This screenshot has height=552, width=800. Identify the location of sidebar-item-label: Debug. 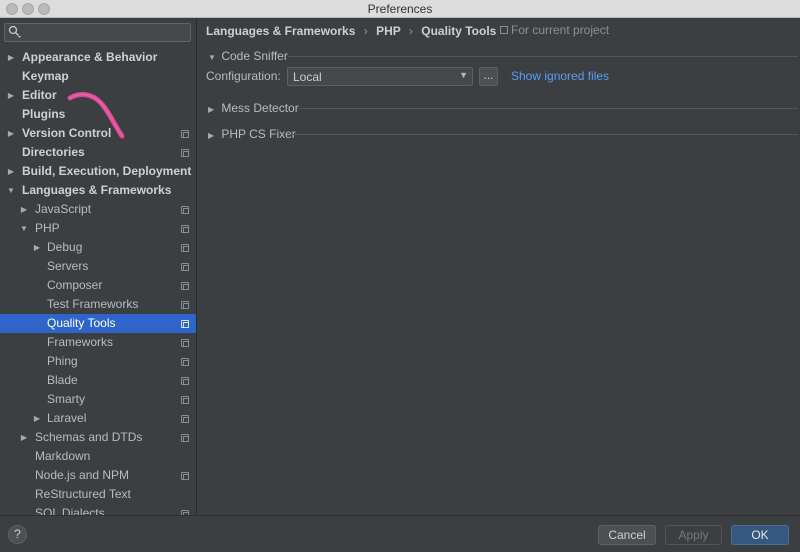
(65, 247).